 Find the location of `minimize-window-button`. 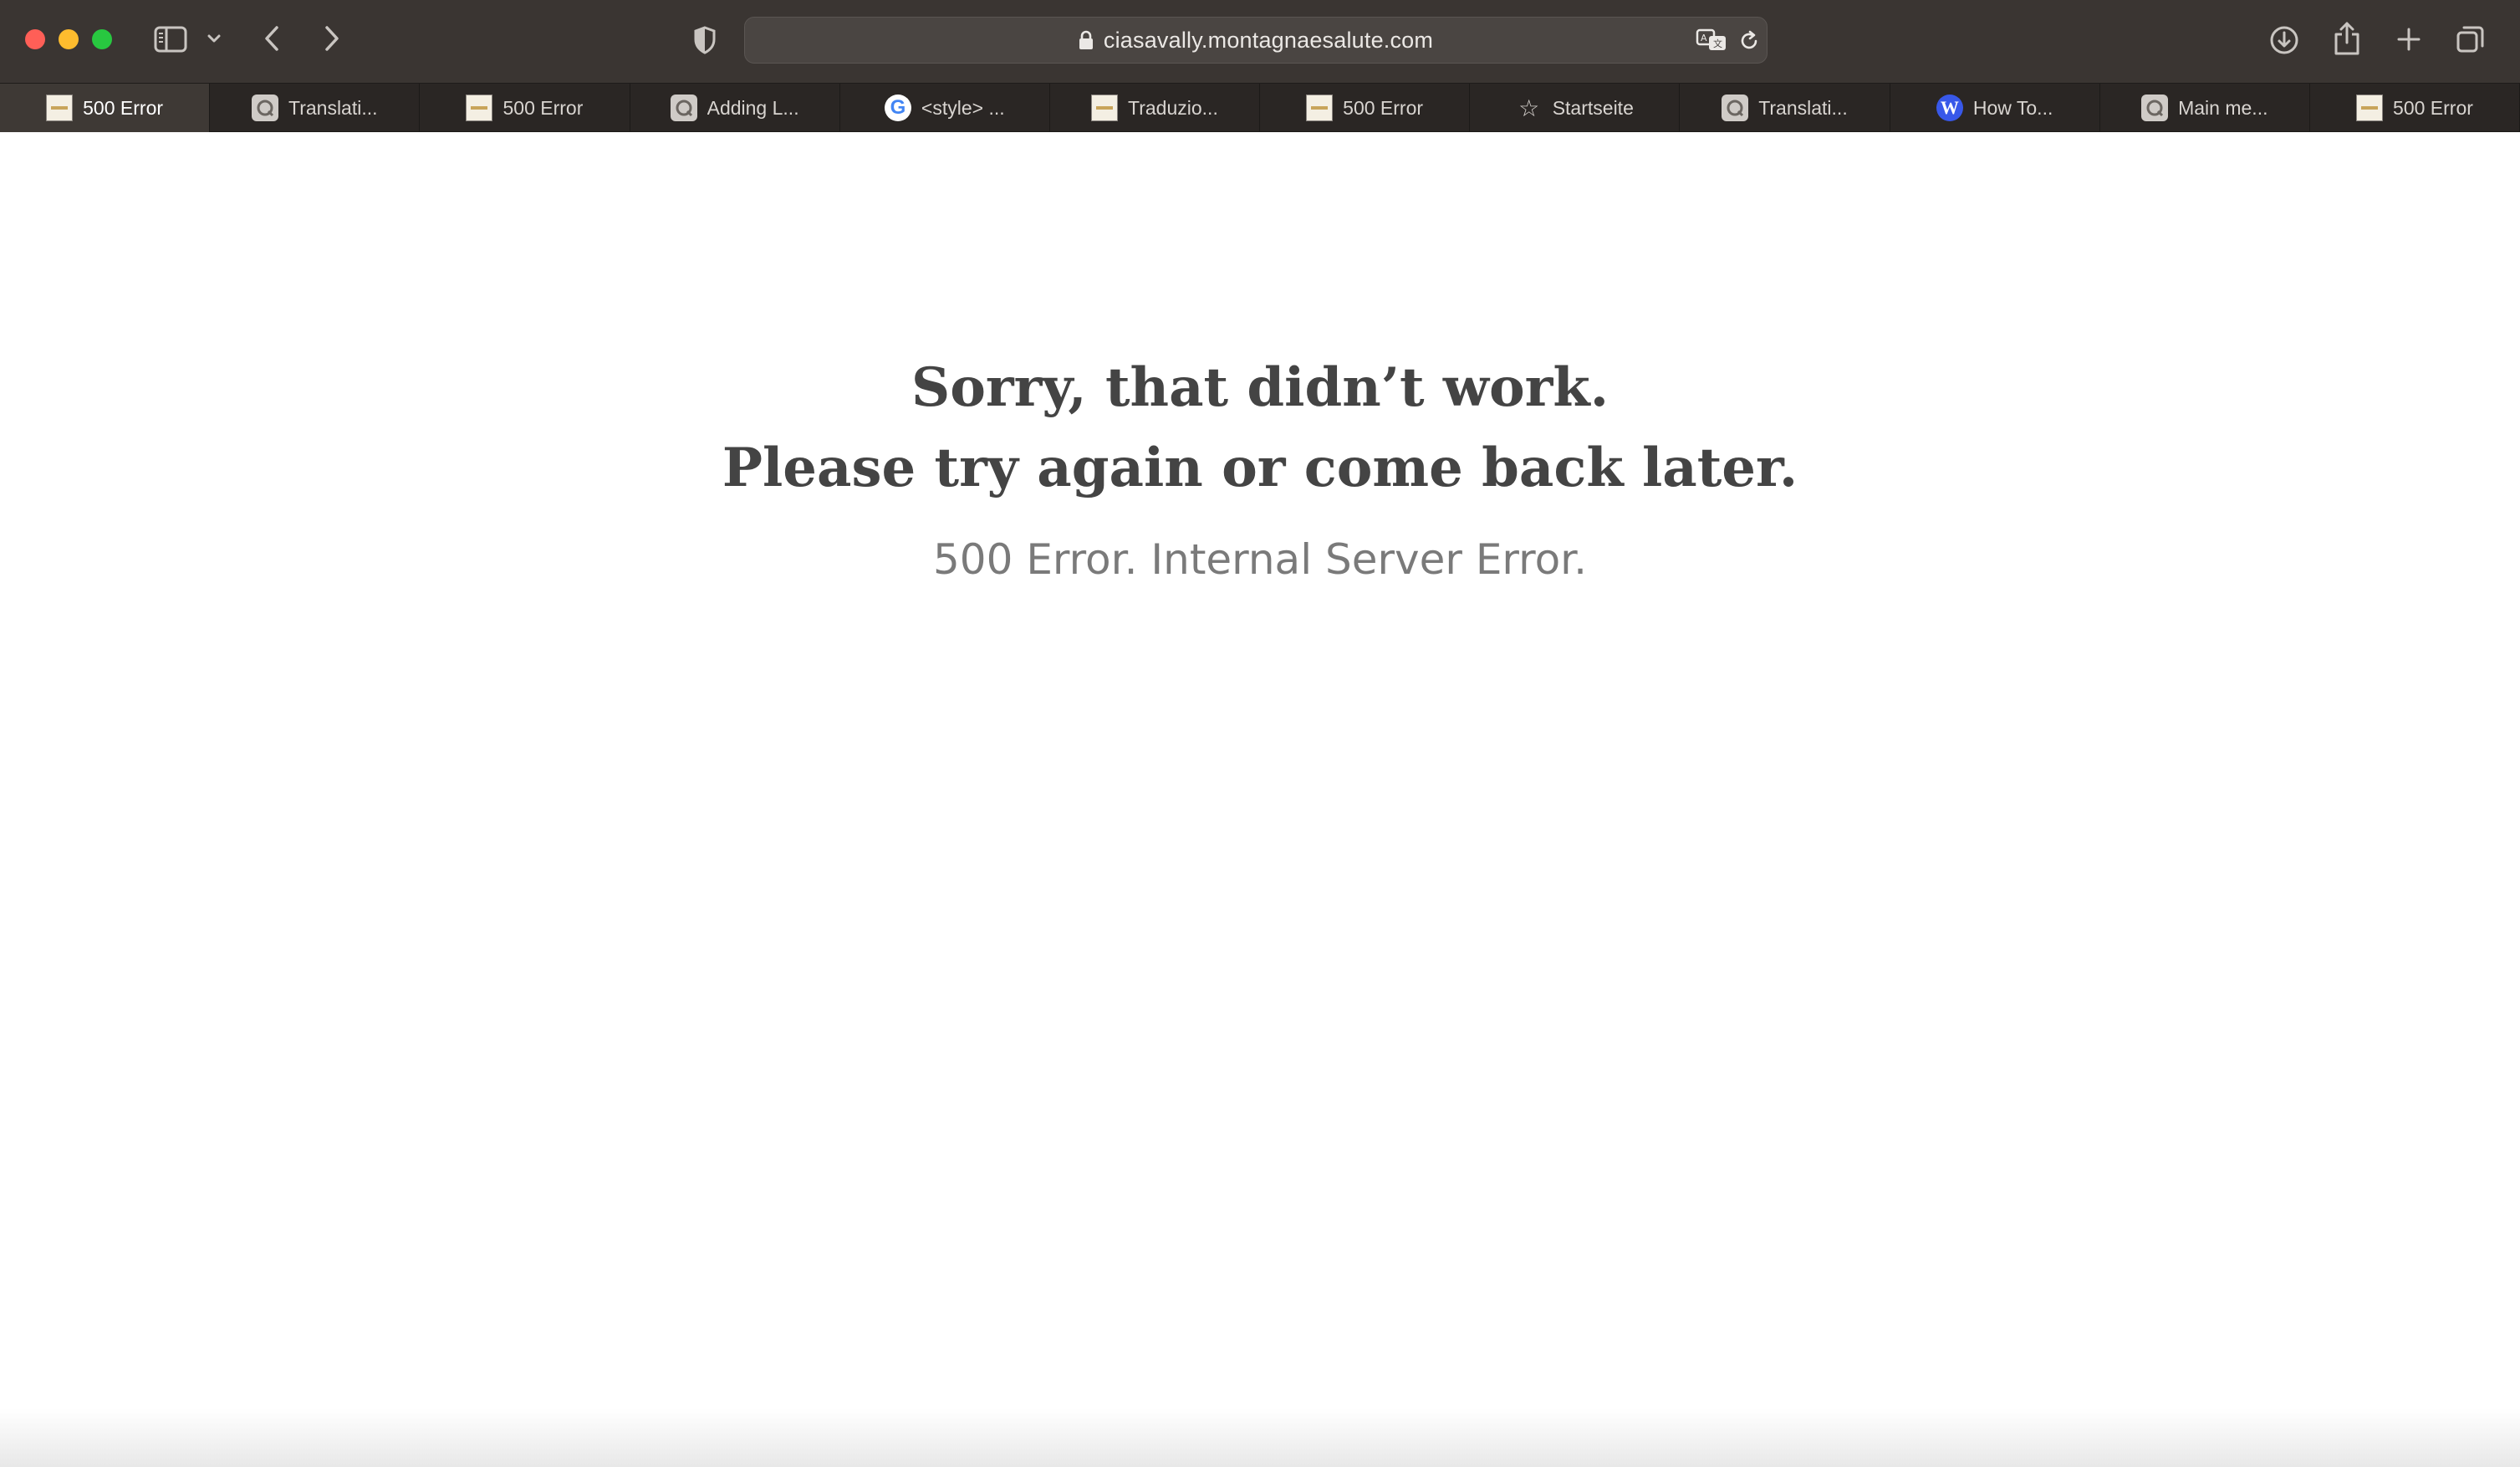

minimize-window-button is located at coordinates (69, 39).